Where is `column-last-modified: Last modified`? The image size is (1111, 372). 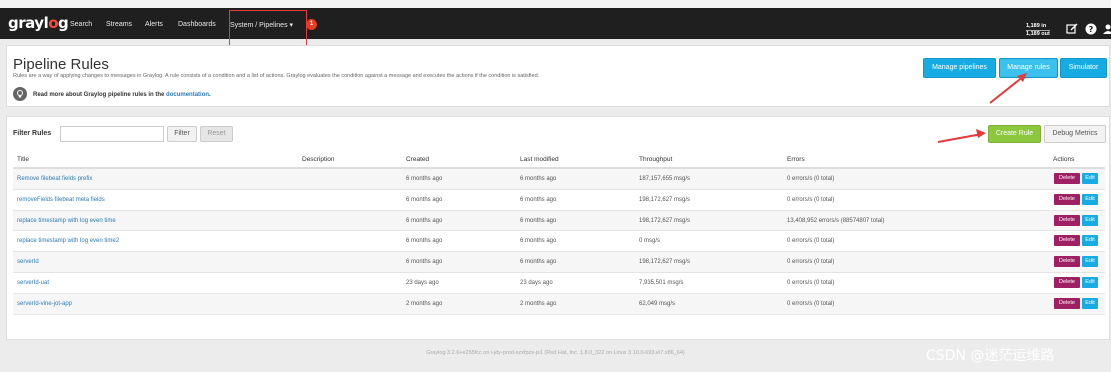 column-last-modified: Last modified is located at coordinates (539, 159).